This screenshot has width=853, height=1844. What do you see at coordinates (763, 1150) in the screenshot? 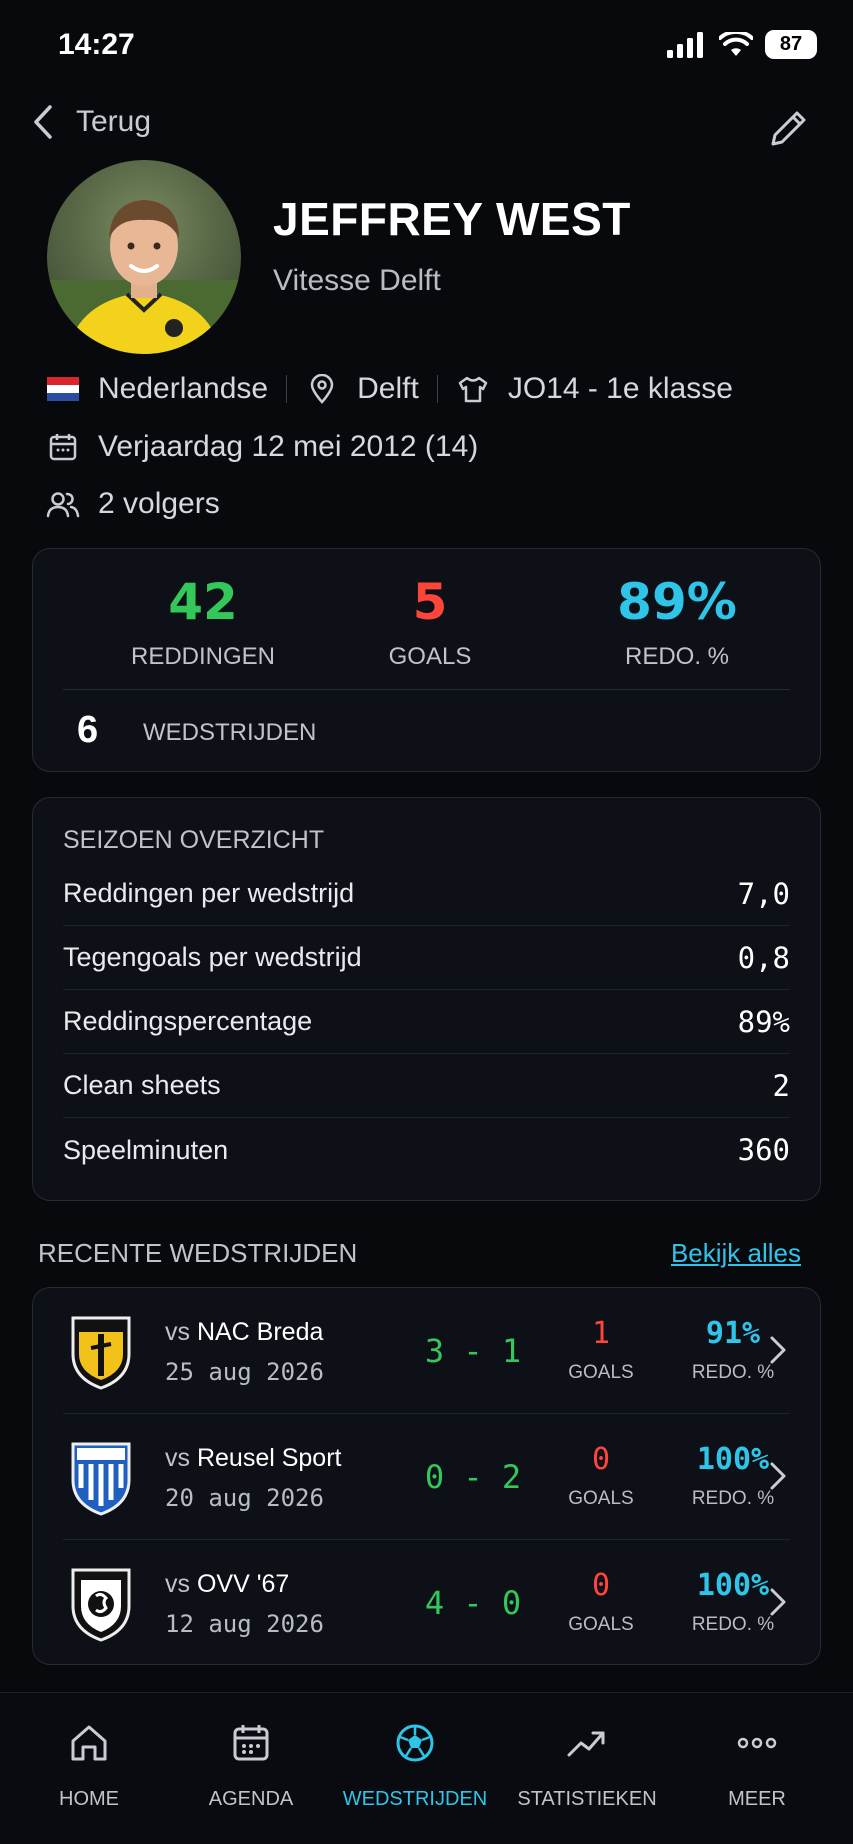
I see `season-row-value: 360` at bounding box center [763, 1150].